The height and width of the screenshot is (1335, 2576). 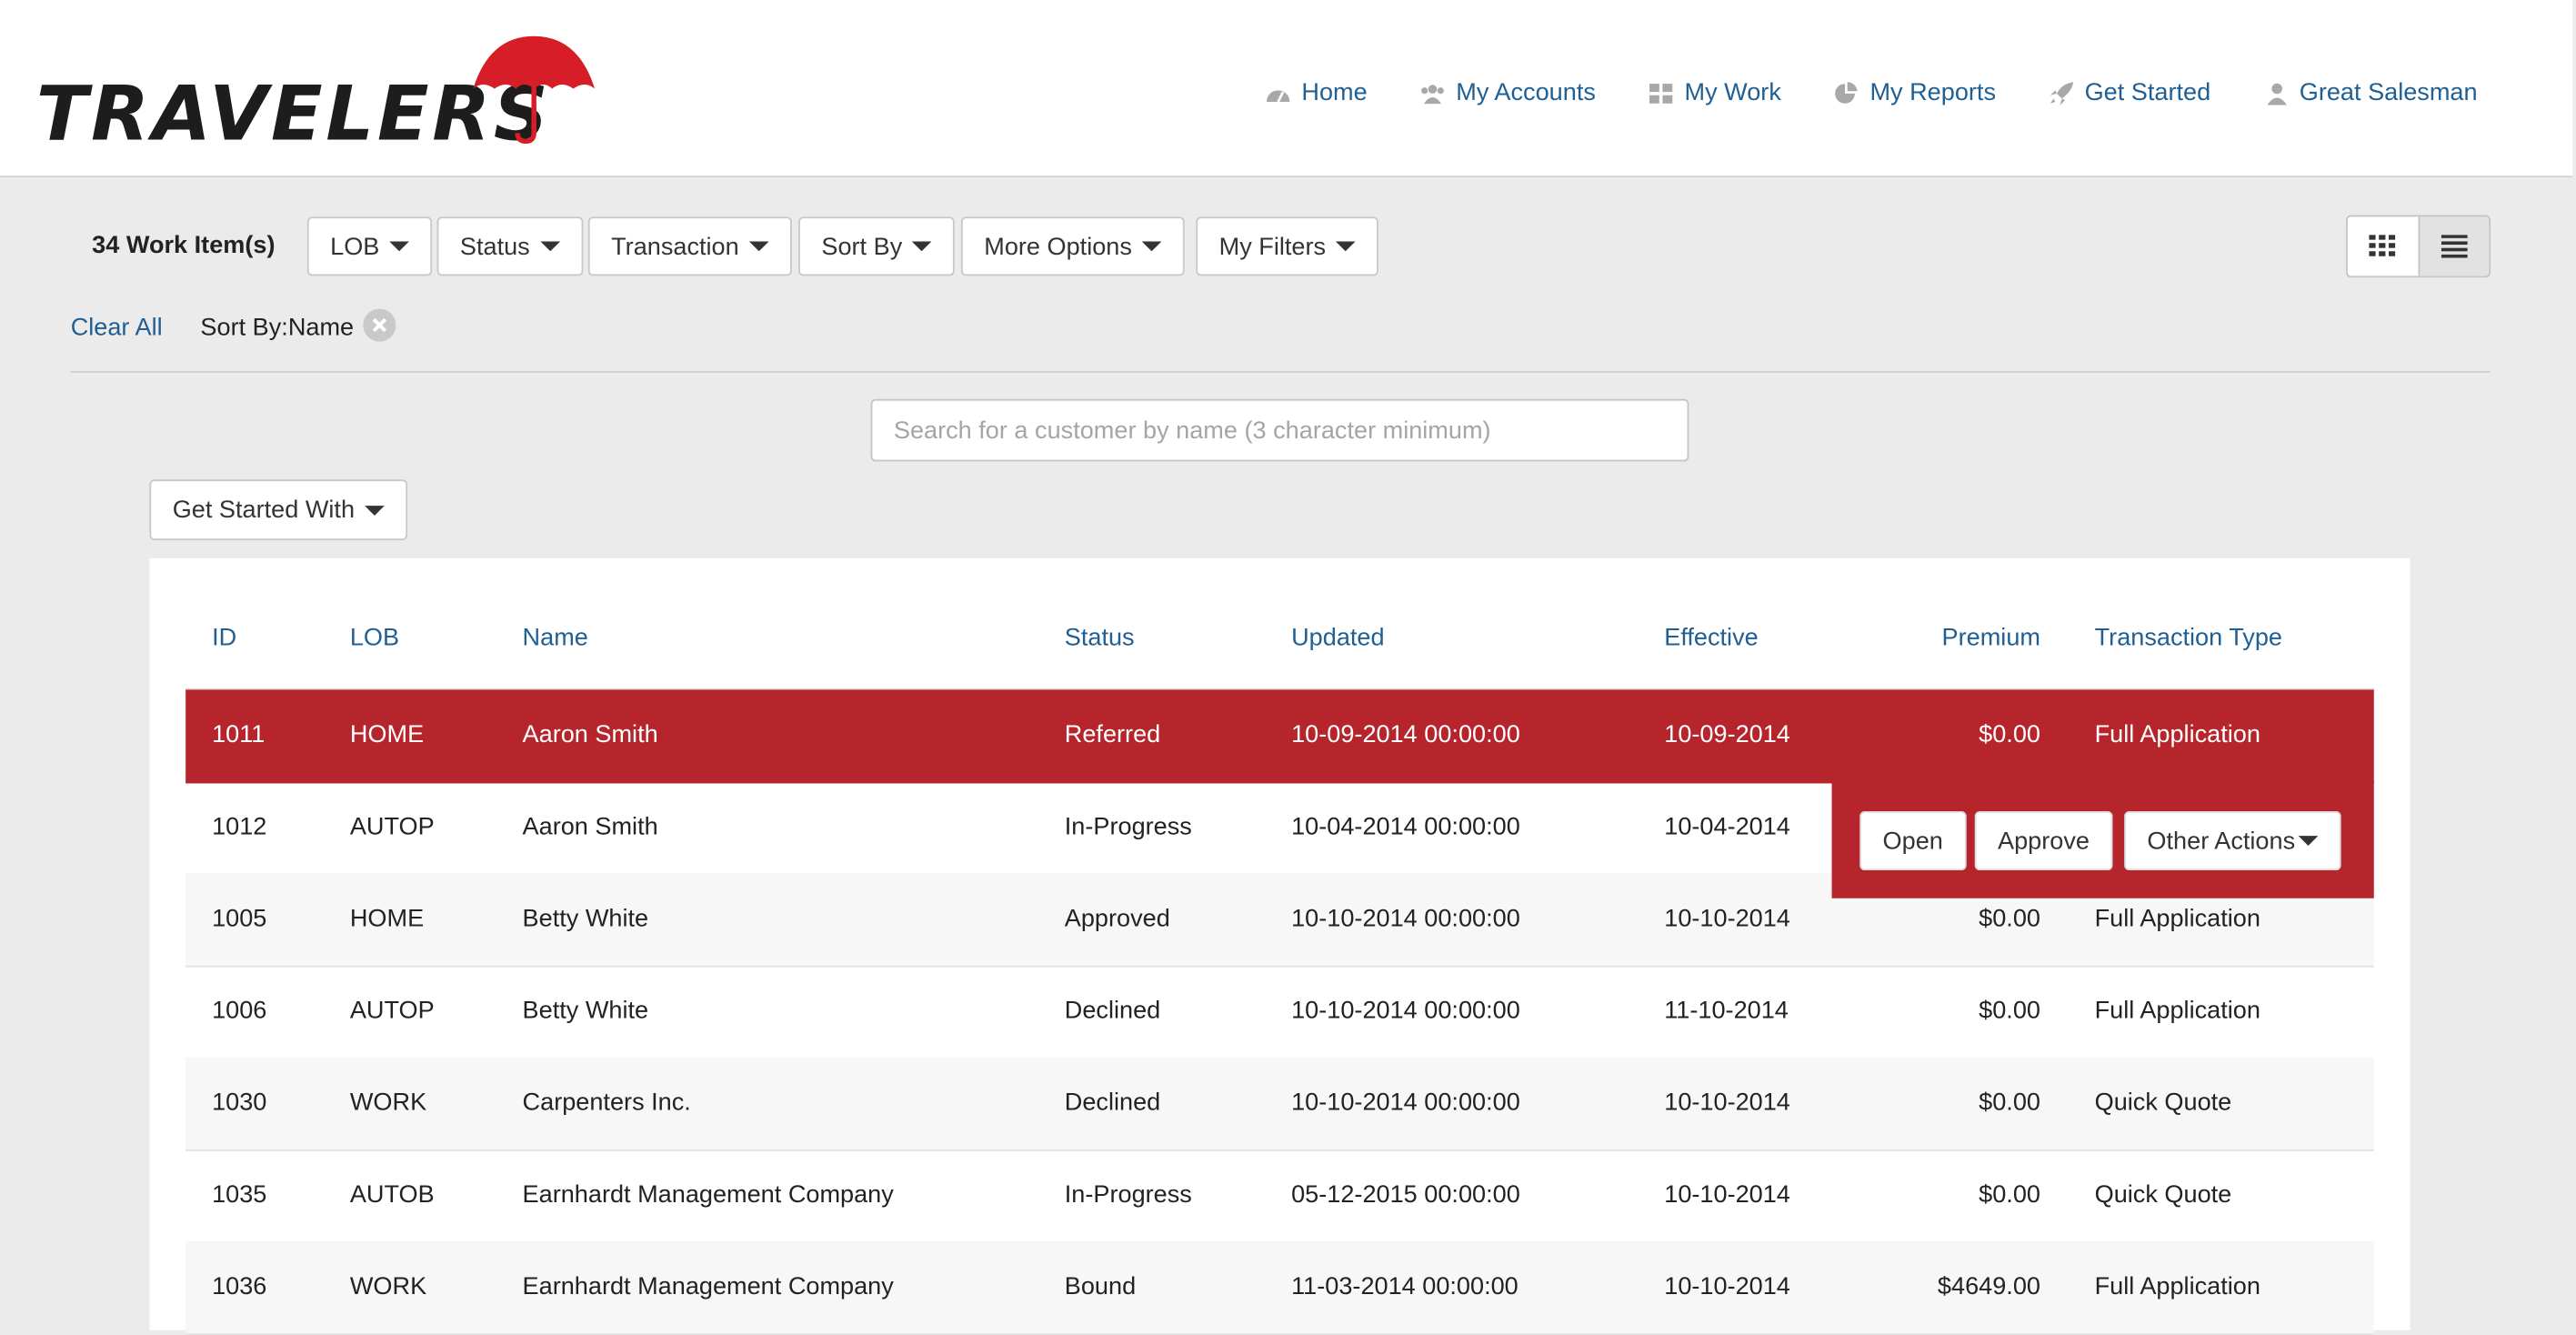 What do you see at coordinates (1100, 1287) in the screenshot?
I see `cell-status: Bound` at bounding box center [1100, 1287].